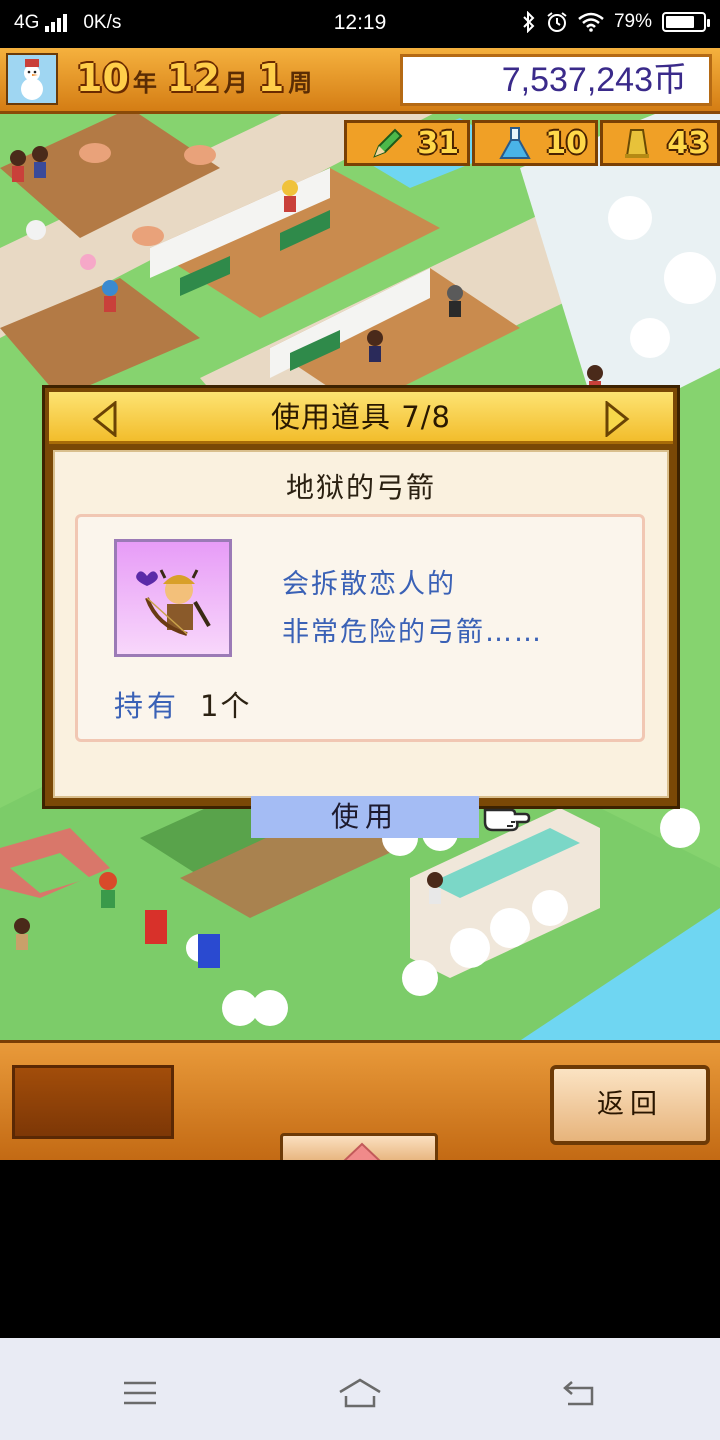  Describe the element at coordinates (360, 1393) in the screenshot. I see `home-icon` at that location.